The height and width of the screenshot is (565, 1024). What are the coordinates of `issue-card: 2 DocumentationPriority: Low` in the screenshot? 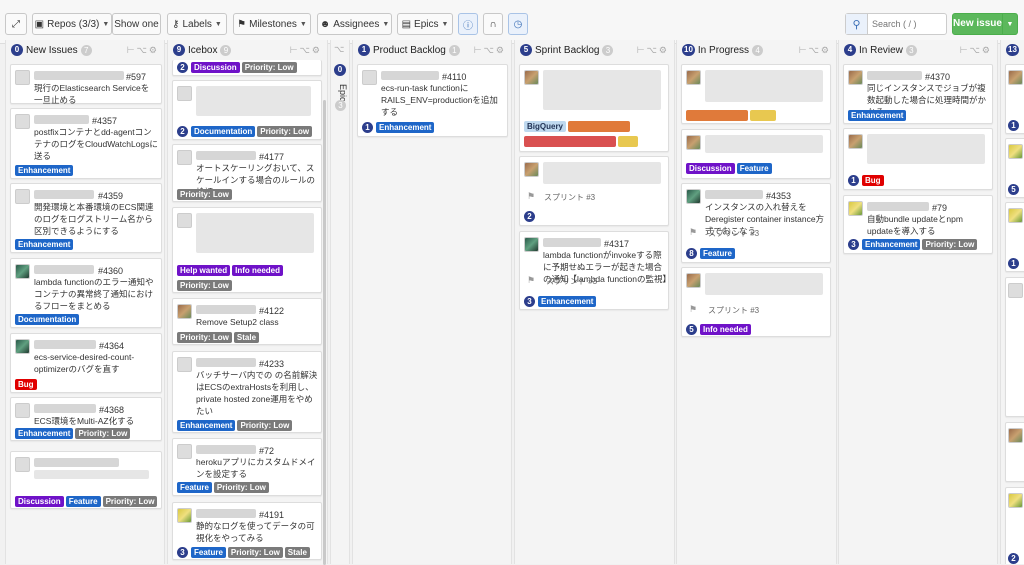 It's located at (247, 110).